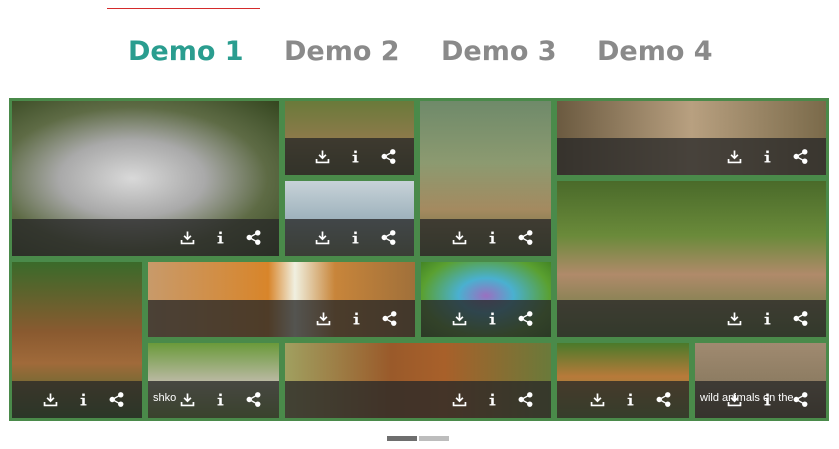  I want to click on tile-caption: shko, so click(165, 398).